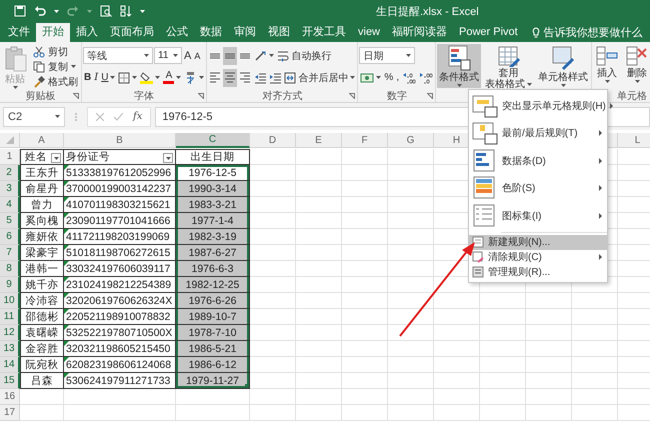 This screenshot has height=423, width=650. I want to click on menu-item: 数据条(D), so click(538, 160).